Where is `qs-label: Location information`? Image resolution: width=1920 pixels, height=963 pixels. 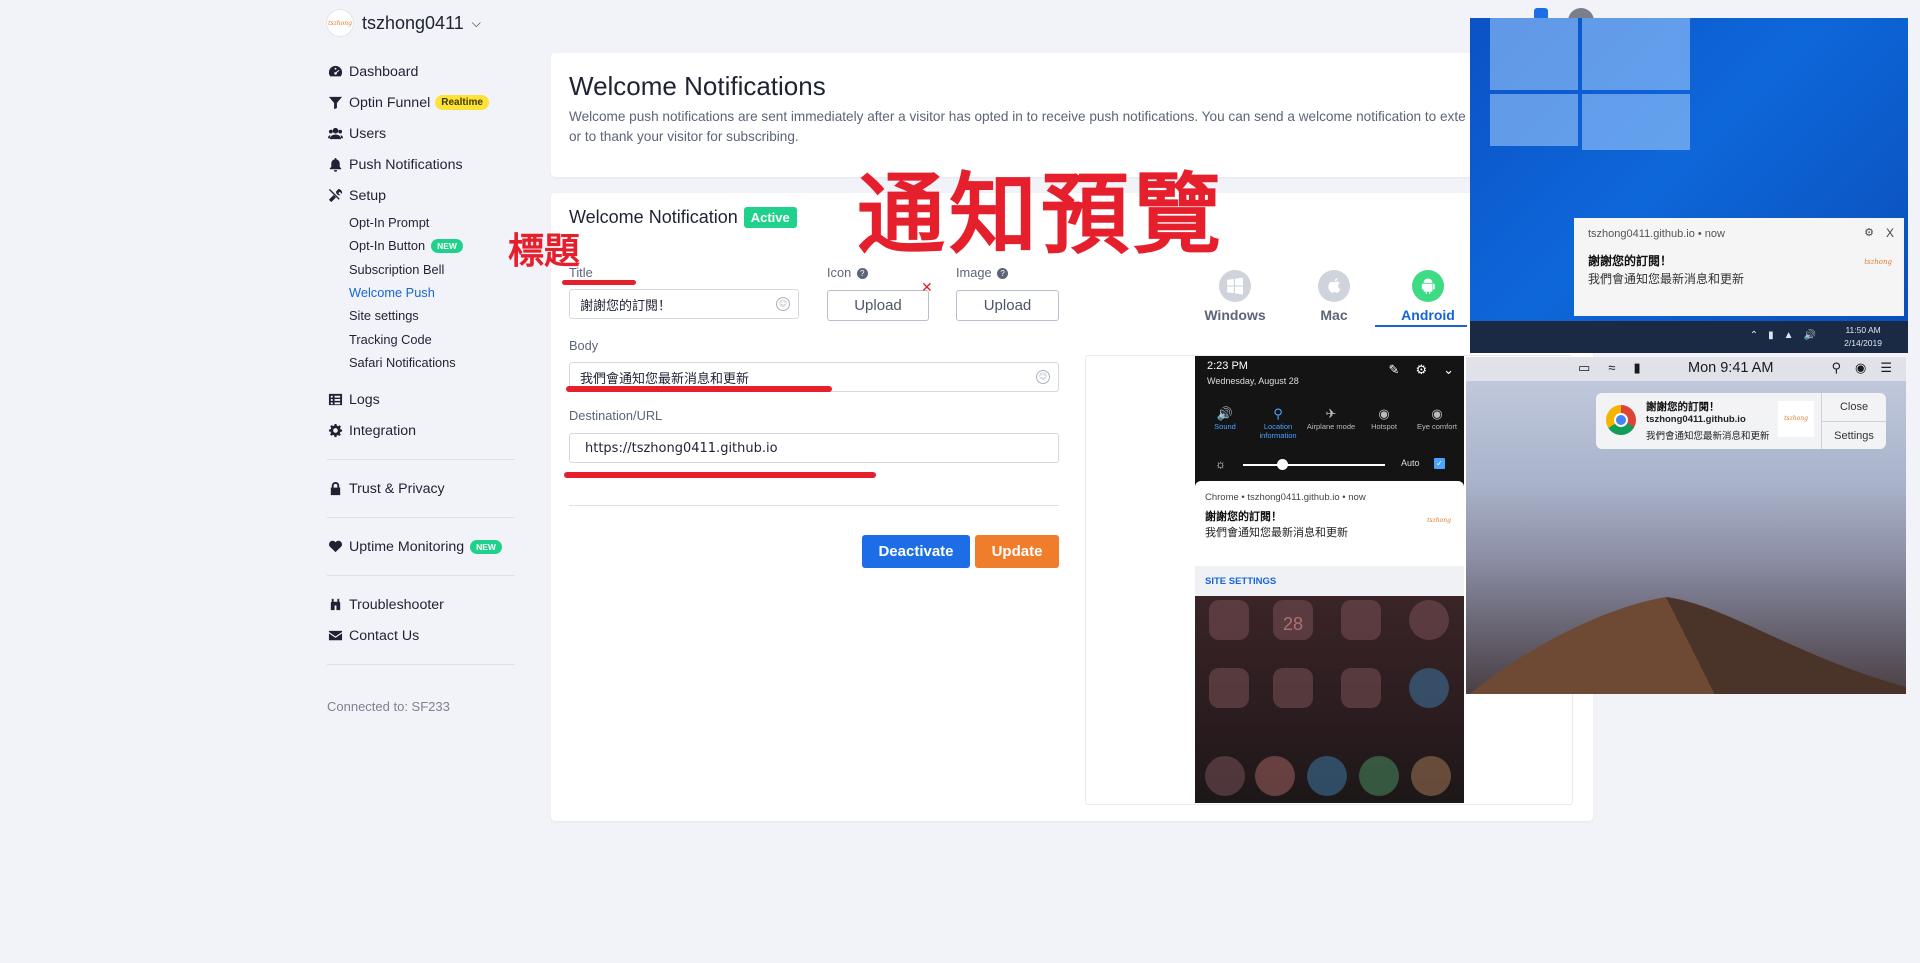
qs-label: Location information is located at coordinates (1278, 431).